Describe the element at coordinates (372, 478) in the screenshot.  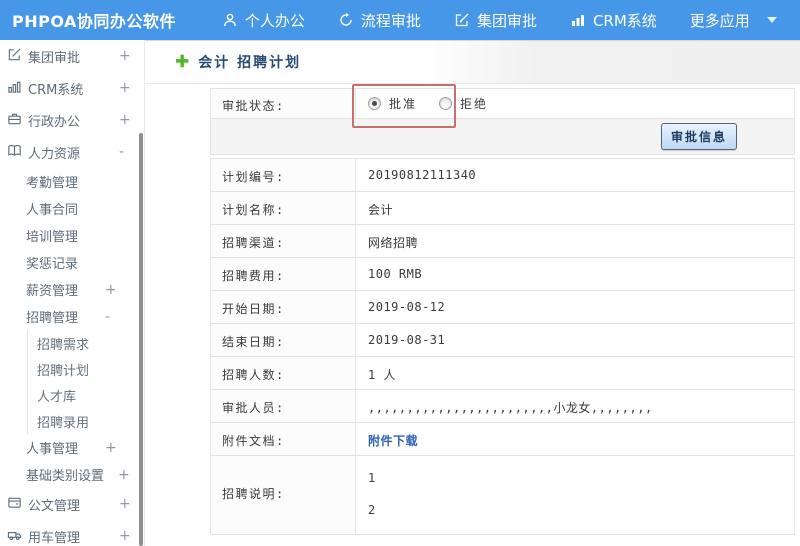
I see `recruit-desc-line: 1` at that location.